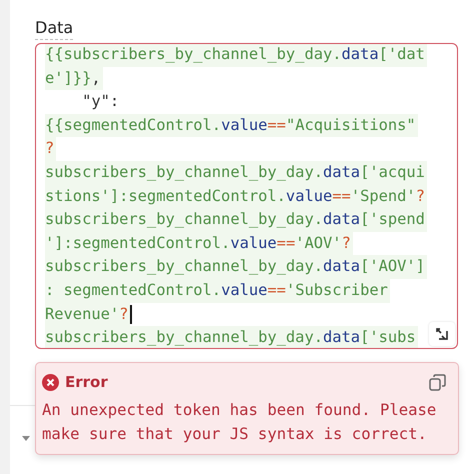  I want to click on copy-icon, so click(437, 382).